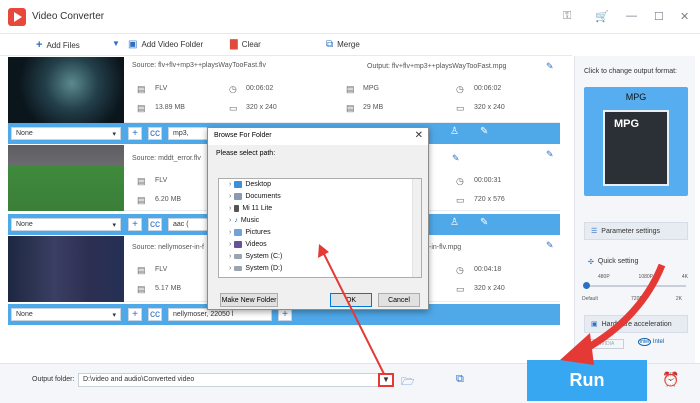 The width and height of the screenshot is (700, 403). I want to click on dialog-title: Browse For Folder, so click(318, 136).